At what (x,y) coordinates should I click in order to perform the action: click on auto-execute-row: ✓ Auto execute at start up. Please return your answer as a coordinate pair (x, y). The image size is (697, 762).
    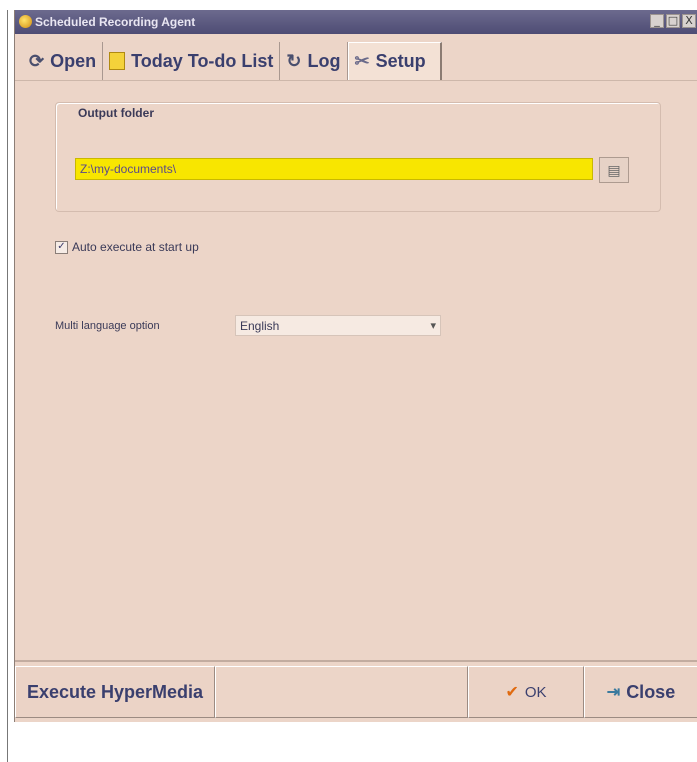
    Looking at the image, I should click on (127, 247).